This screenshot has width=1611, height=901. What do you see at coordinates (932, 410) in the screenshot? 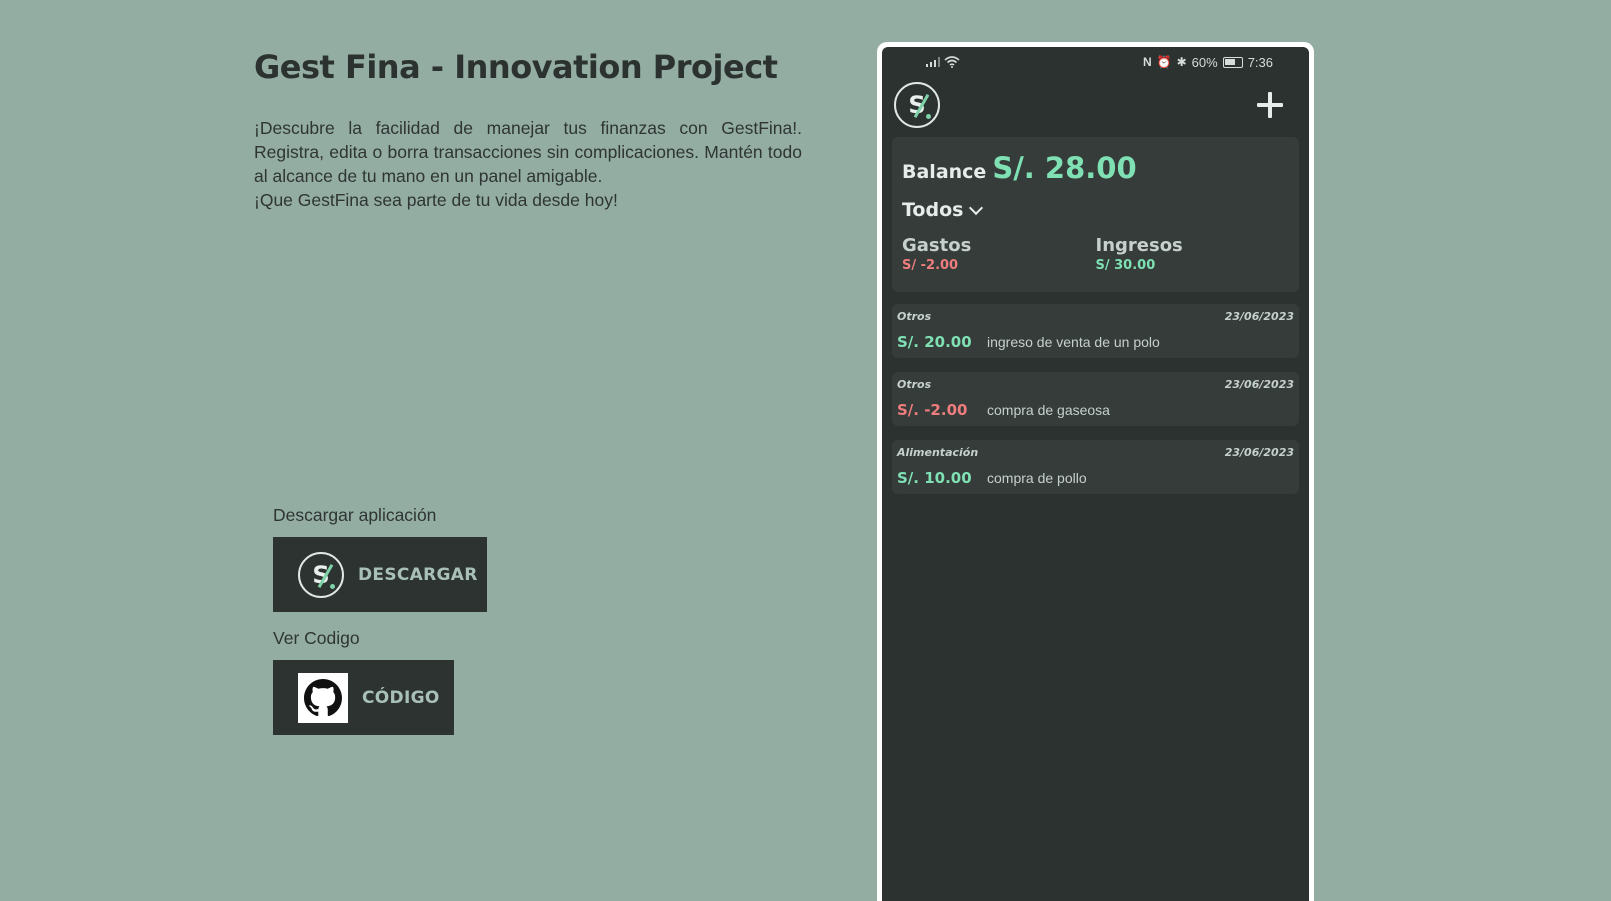
I see `transaction-amount: S/. -2.00` at bounding box center [932, 410].